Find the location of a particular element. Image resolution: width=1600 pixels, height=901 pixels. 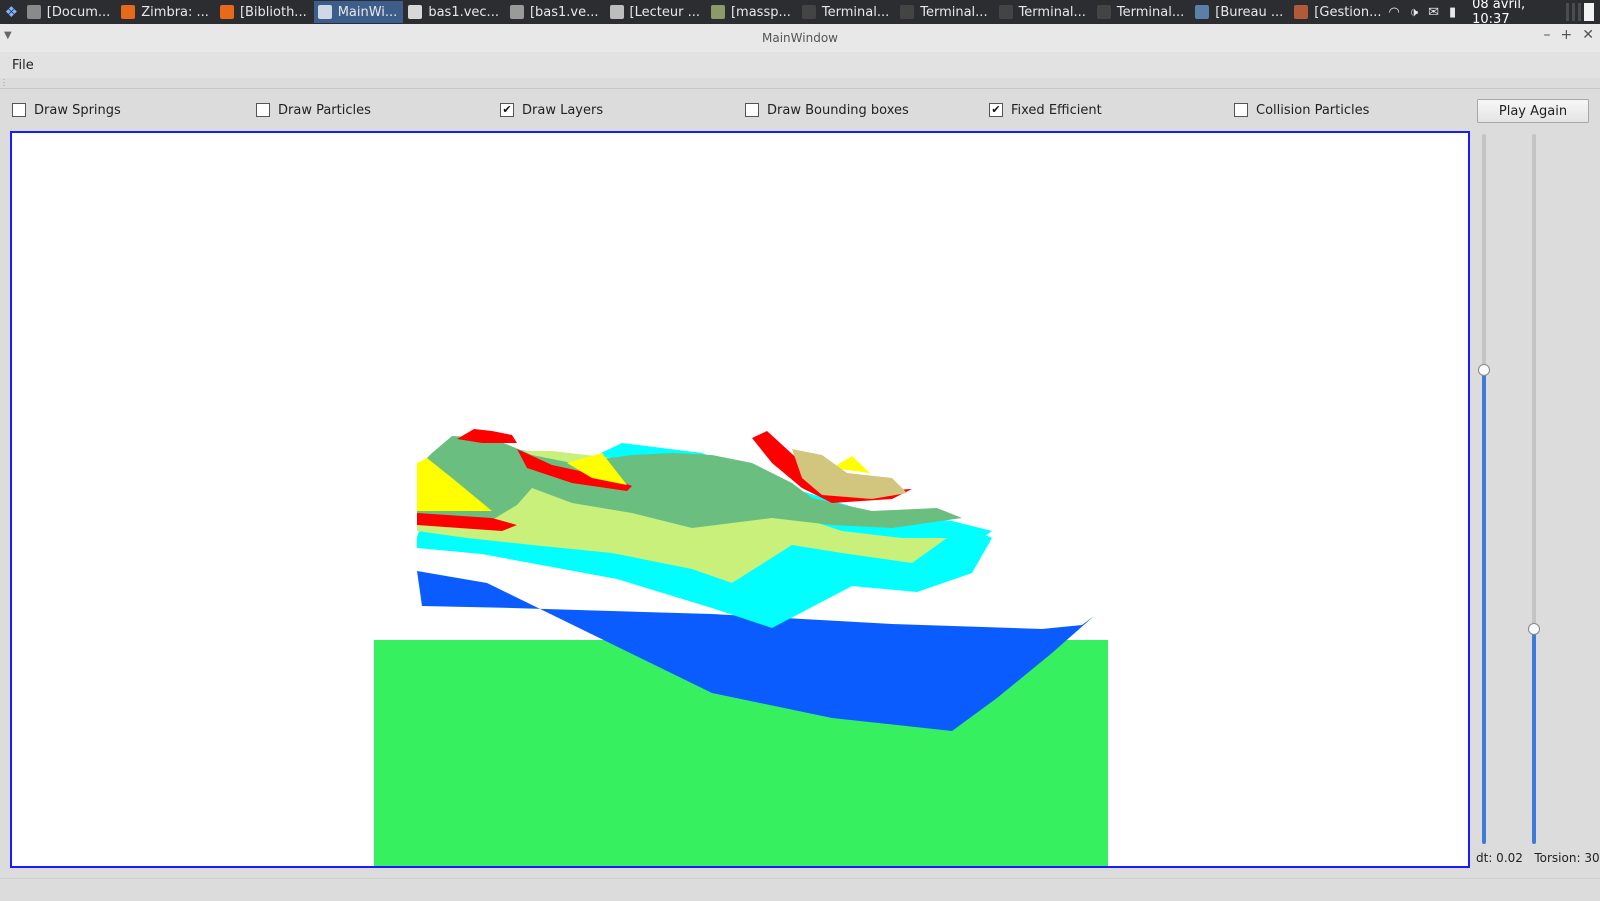

text-editor-icon is located at coordinates (415, 12).